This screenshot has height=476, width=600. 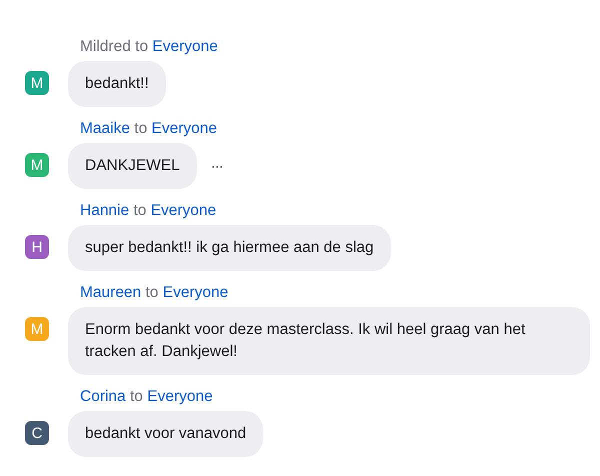 What do you see at coordinates (103, 396) in the screenshot?
I see `sender-name: Corina` at bounding box center [103, 396].